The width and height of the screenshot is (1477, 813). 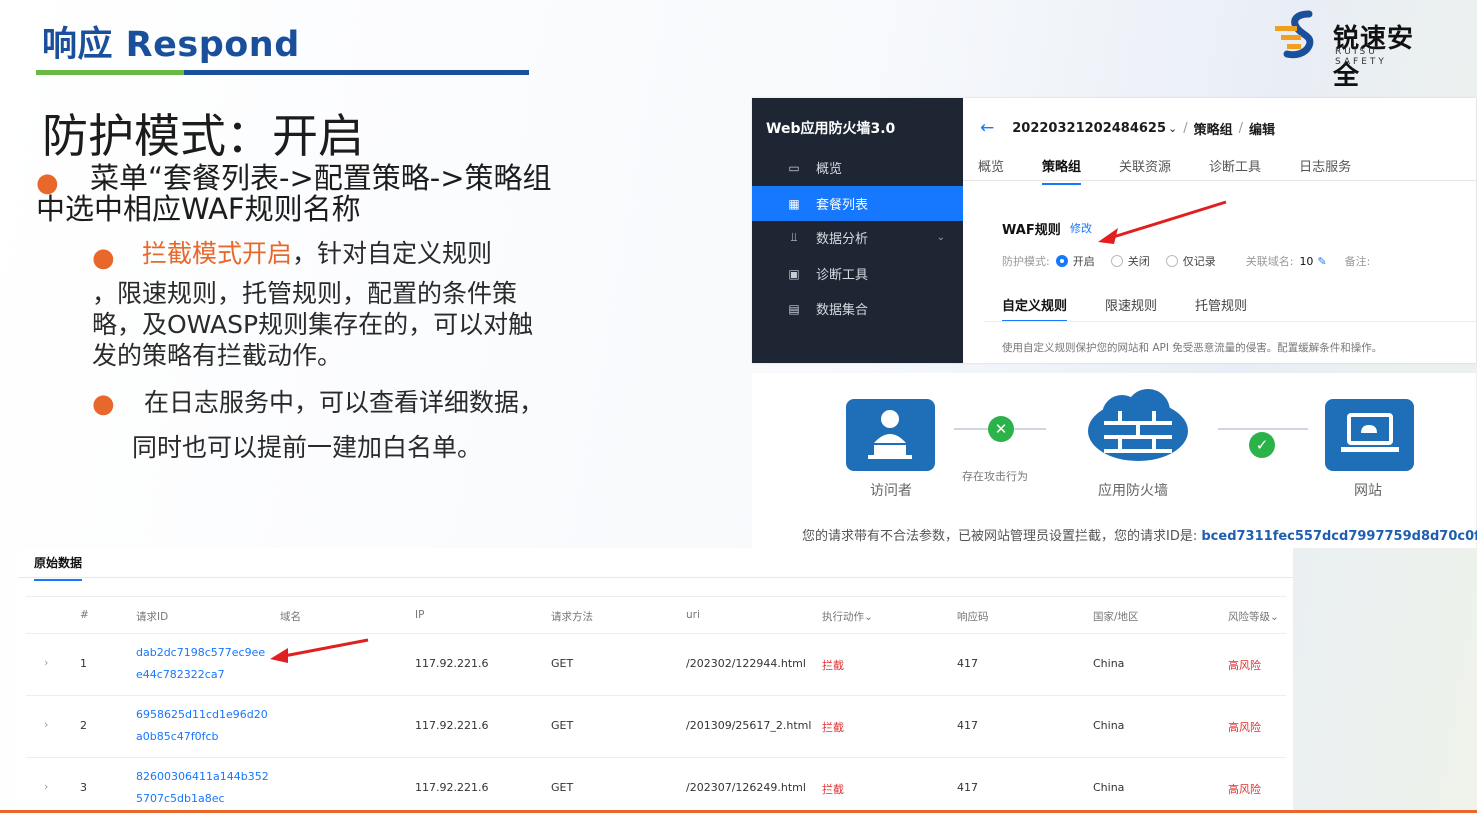 What do you see at coordinates (794, 308) in the screenshot?
I see `calendar-icon: ▤` at bounding box center [794, 308].